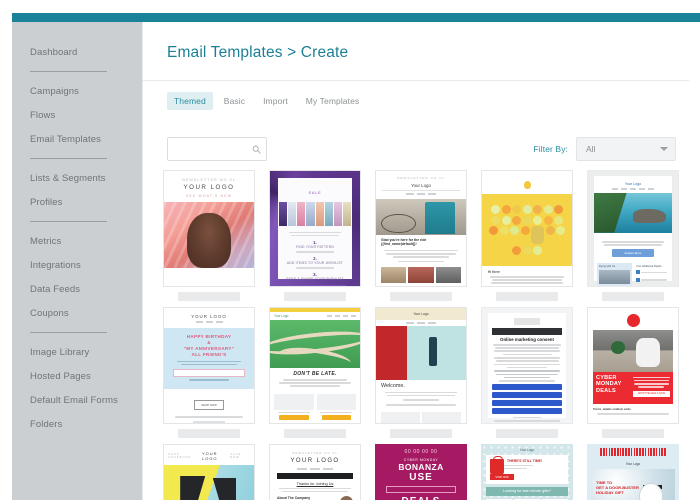 The height and width of the screenshot is (500, 700). I want to click on sidebar-item-lists-segments: Lists & Segments, so click(86, 178).